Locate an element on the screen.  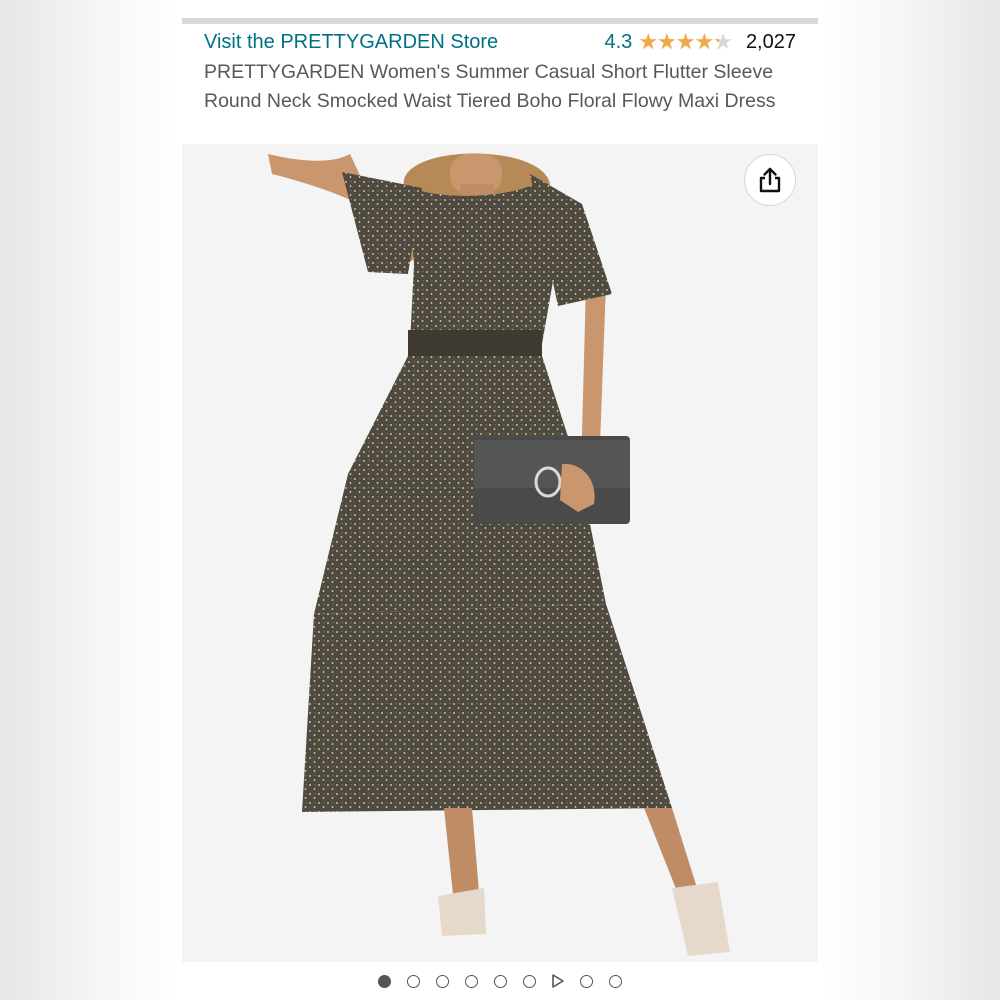
carousel-video-indicator-icon is located at coordinates (558, 981).